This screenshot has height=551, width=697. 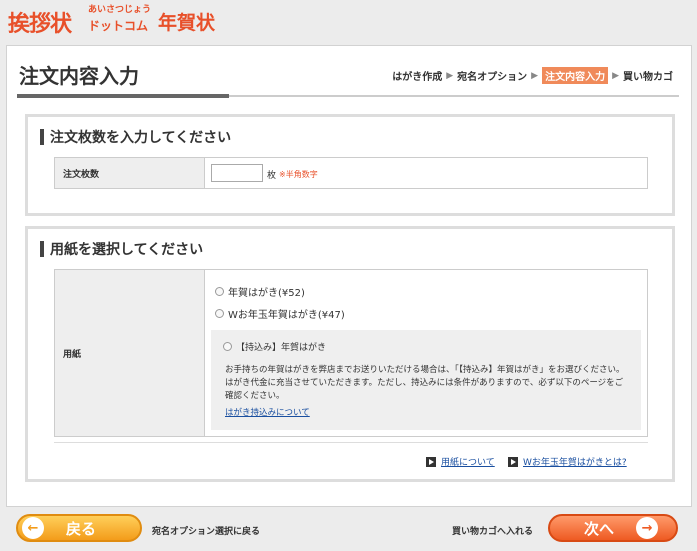 I want to click on quantity-heading: 注文枚数を入力してください, so click(x=135, y=137).